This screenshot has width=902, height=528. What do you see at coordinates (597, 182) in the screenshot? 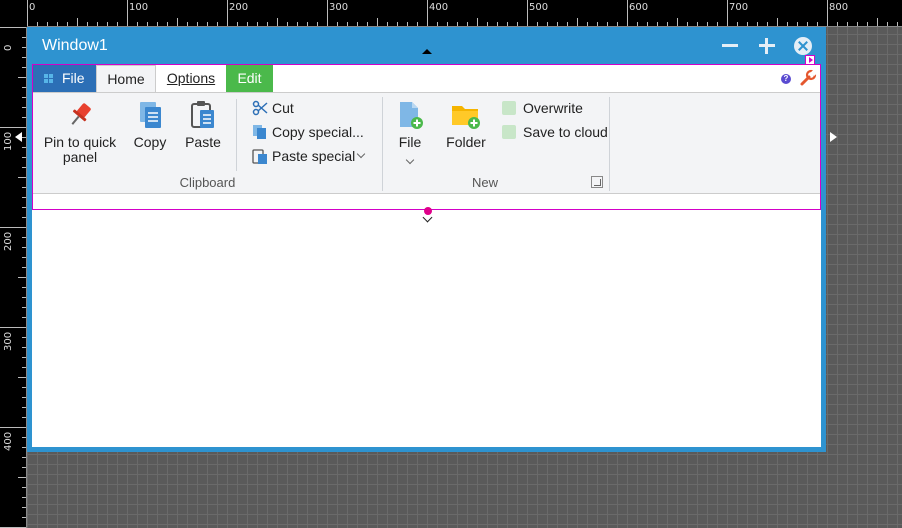
I see `dialog-launcher-icon` at bounding box center [597, 182].